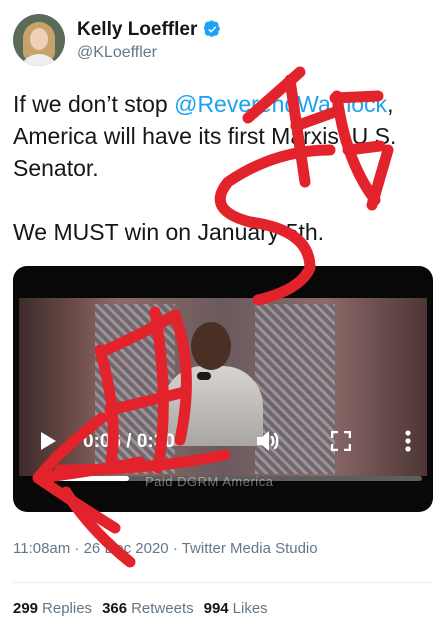  What do you see at coordinates (169, 232) in the screenshot?
I see `tweet-line-4: We MUST win on January 5th.` at bounding box center [169, 232].